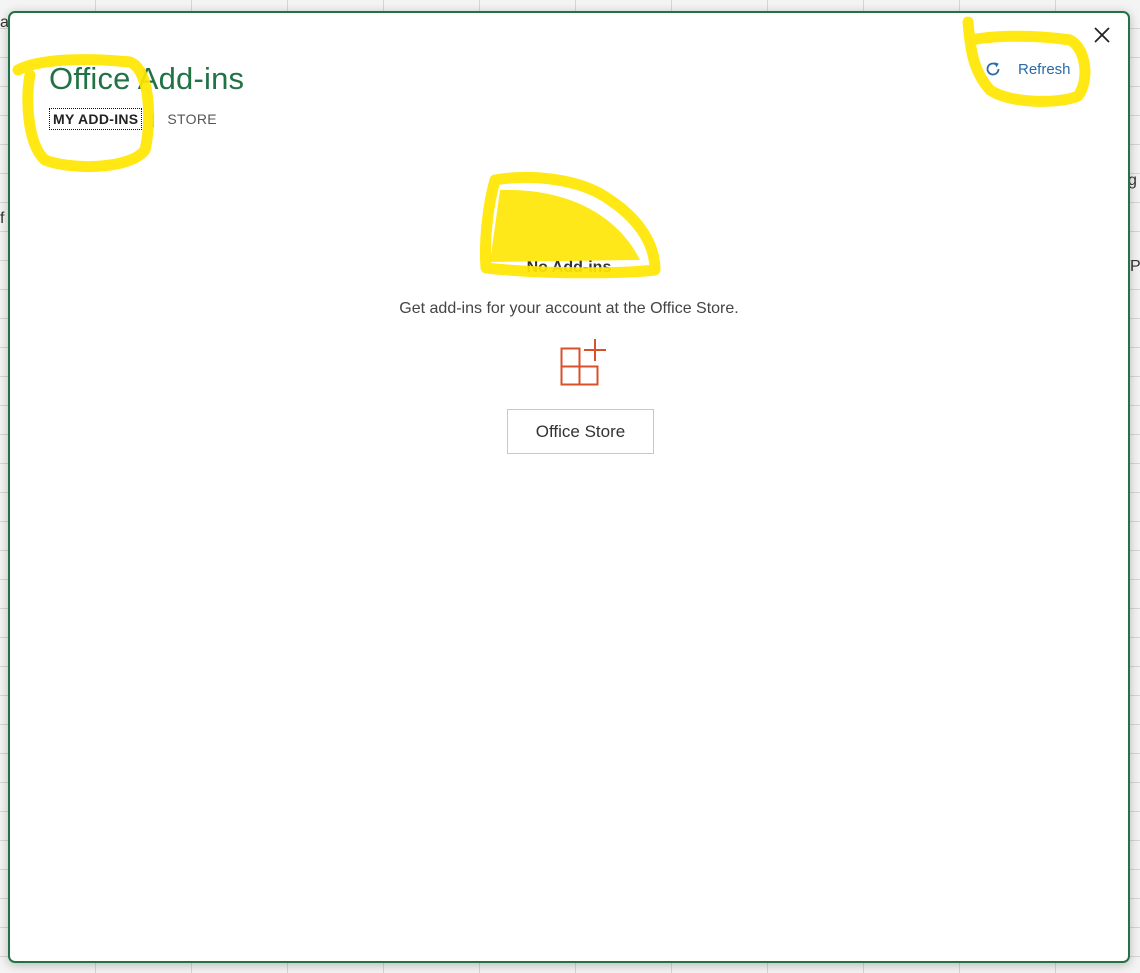 The width and height of the screenshot is (1140, 973). What do you see at coordinates (2, 218) in the screenshot?
I see `background-cell-text: f` at bounding box center [2, 218].